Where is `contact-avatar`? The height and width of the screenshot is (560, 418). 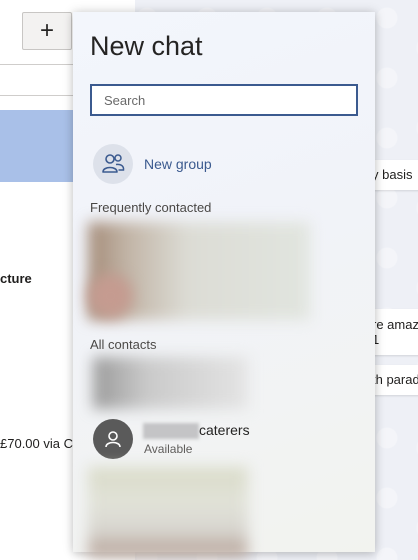 contact-avatar is located at coordinates (110, 296).